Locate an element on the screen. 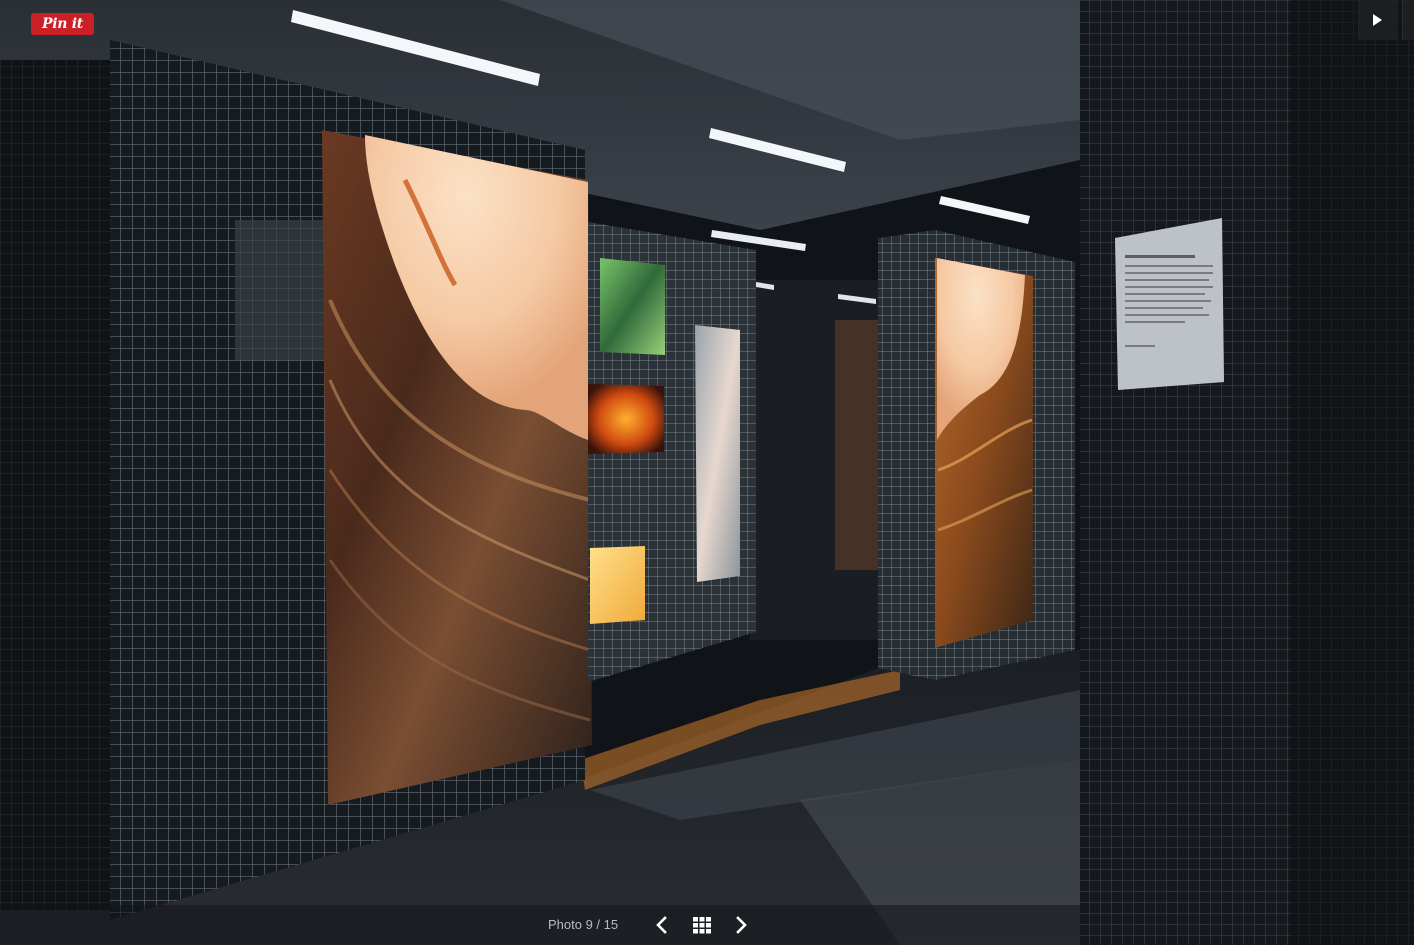 The width and height of the screenshot is (1414, 945). next-photo-button is located at coordinates (741, 925).